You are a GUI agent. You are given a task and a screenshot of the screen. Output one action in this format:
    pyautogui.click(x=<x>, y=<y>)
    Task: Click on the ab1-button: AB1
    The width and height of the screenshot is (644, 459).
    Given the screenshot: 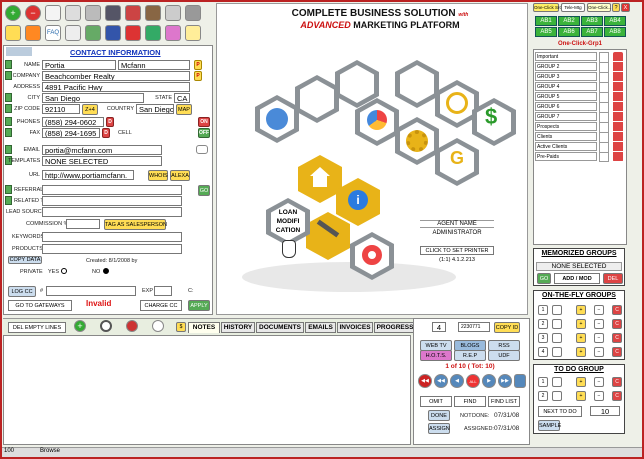 What is the action you would take?
    pyautogui.click(x=546, y=21)
    